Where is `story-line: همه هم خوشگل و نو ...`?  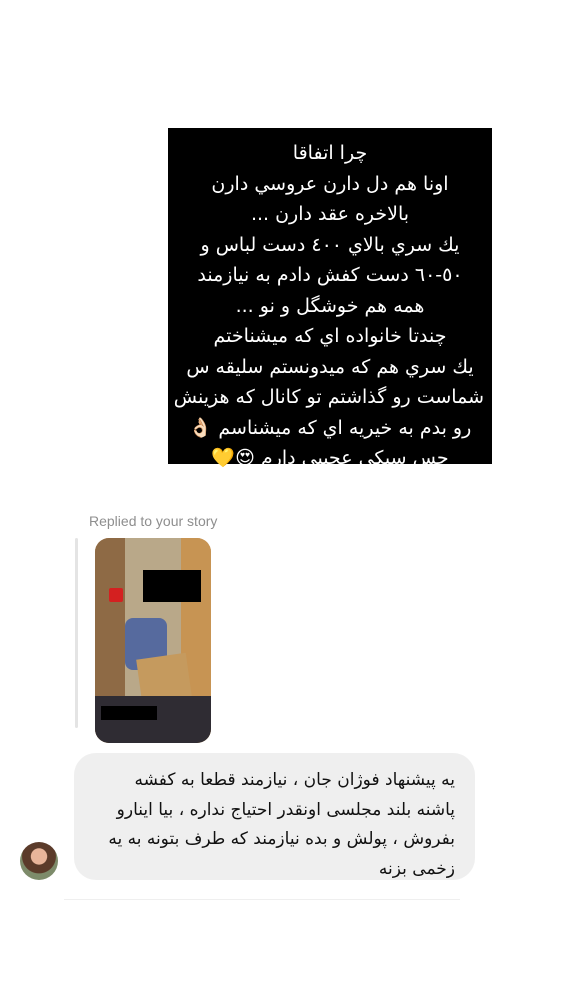 story-line: همه هم خوشگل و نو ... is located at coordinates (330, 305).